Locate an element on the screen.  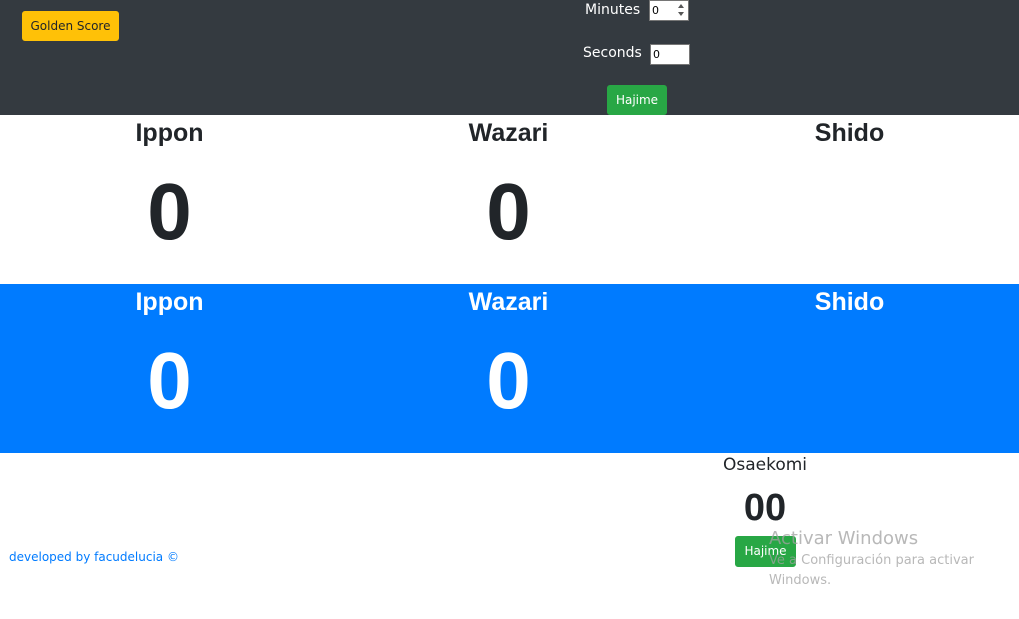
blue-shido-label: Shido is located at coordinates (849, 302).